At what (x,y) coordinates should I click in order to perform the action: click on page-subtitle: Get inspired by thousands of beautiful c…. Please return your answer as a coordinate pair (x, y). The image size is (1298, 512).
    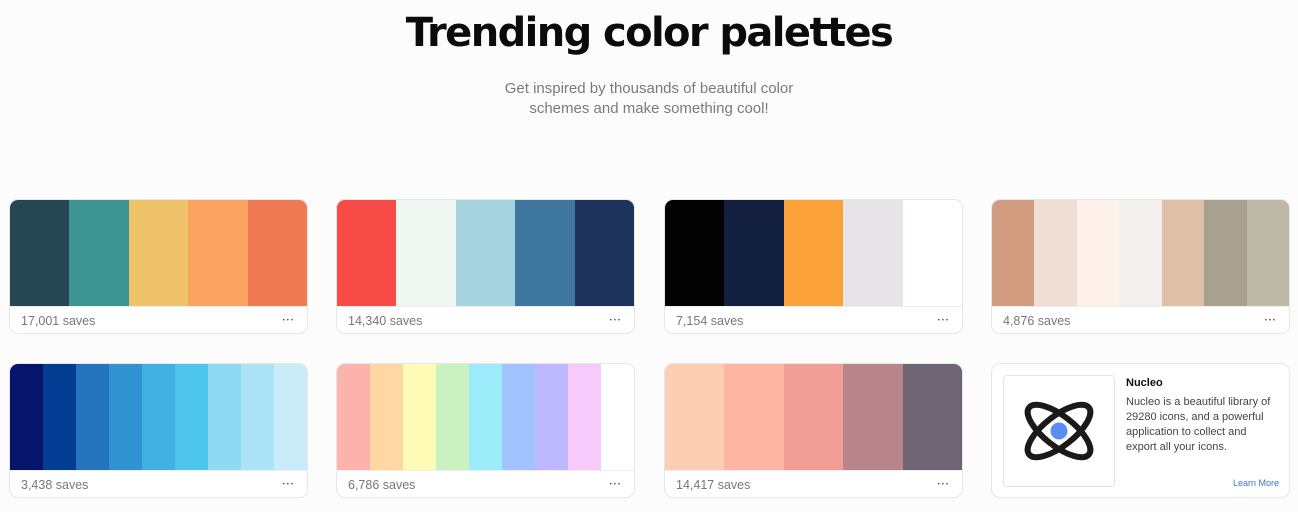
    Looking at the image, I should click on (649, 98).